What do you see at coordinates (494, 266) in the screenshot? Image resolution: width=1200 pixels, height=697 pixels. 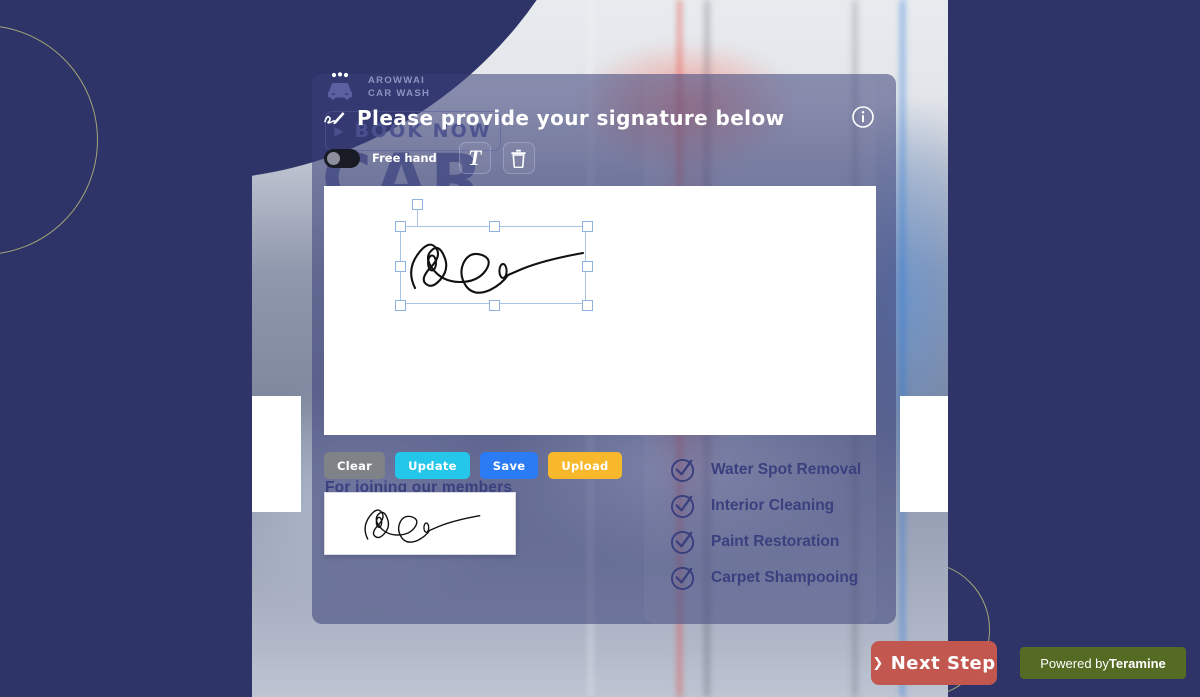 I see `selection-bounding-box` at bounding box center [494, 266].